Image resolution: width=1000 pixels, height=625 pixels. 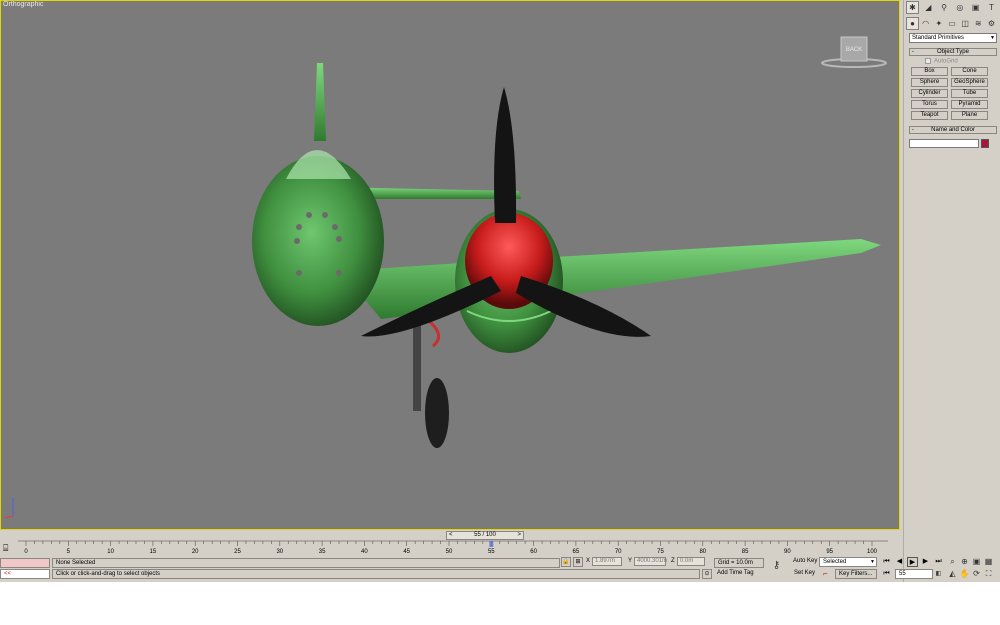 I want to click on track-tick-label: 65, so click(x=576, y=552).